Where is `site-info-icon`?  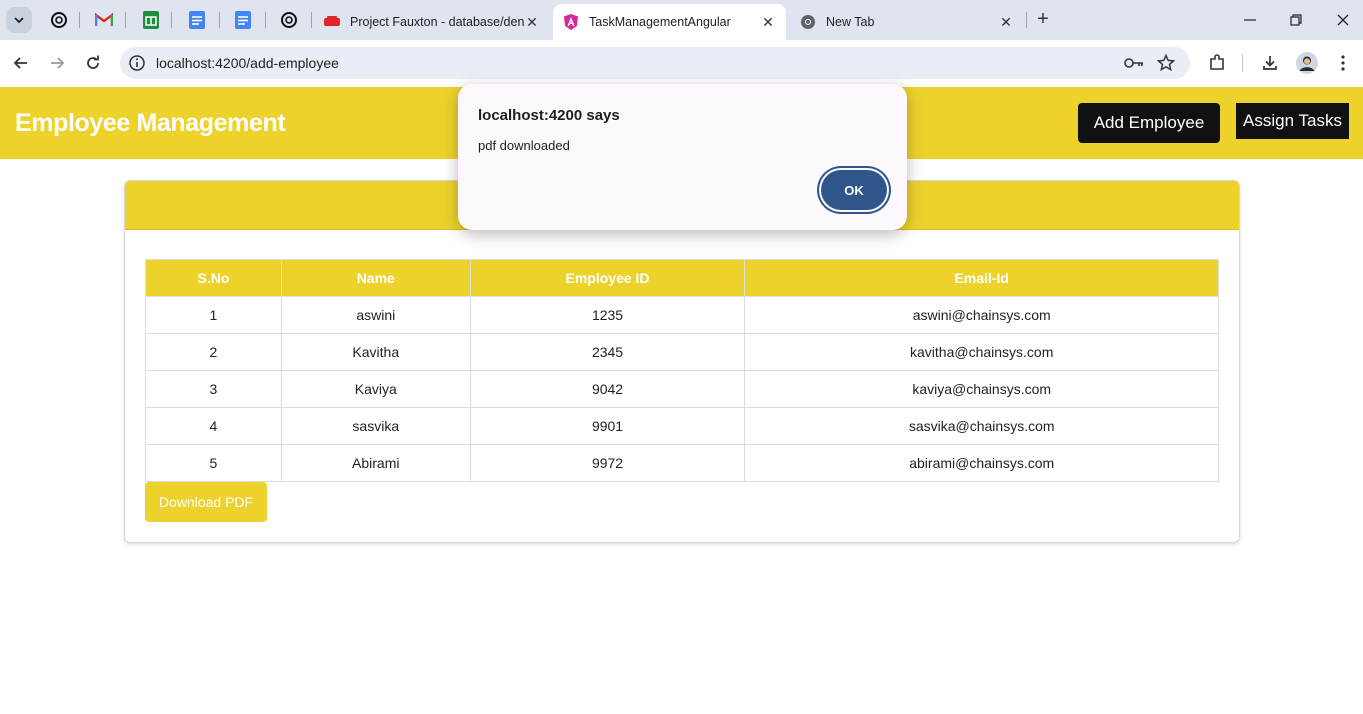
site-info-icon is located at coordinates (137, 63).